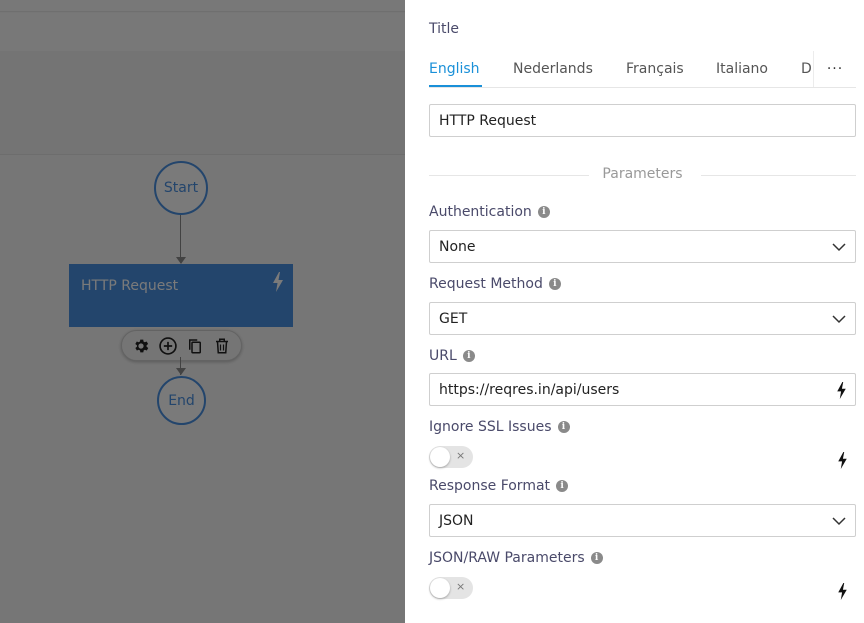 The width and height of the screenshot is (864, 623). What do you see at coordinates (453, 318) in the screenshot?
I see `request-method-value: GET` at bounding box center [453, 318].